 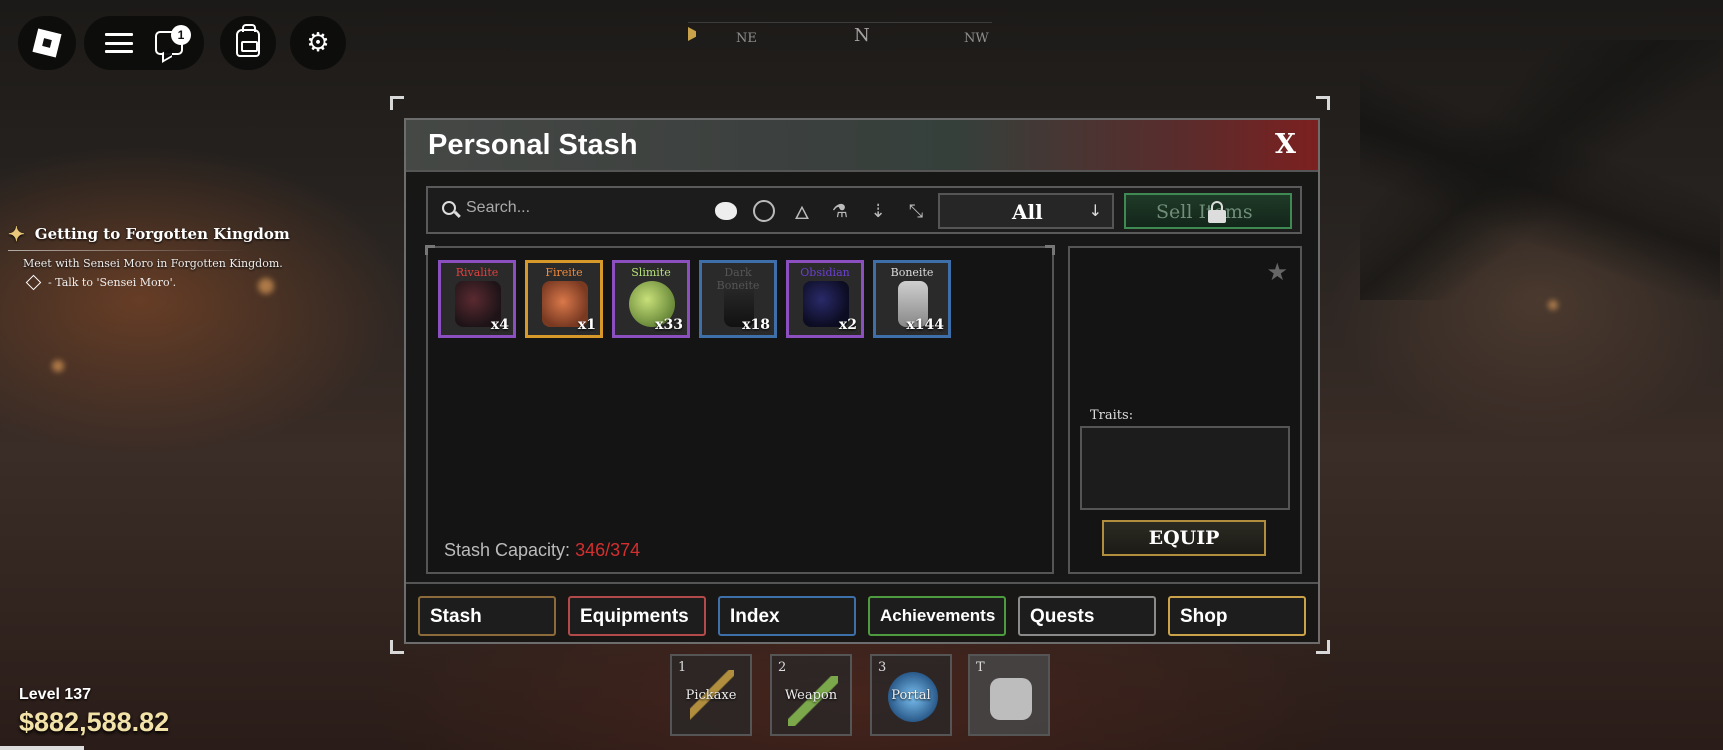 I want to click on tab-quests: Quests, so click(x=1087, y=616).